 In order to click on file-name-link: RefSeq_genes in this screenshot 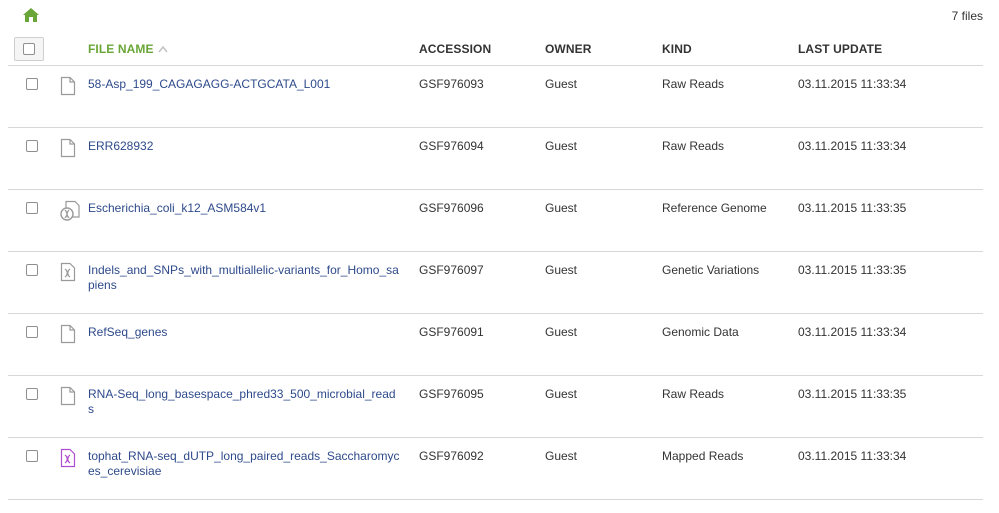, I will do `click(244, 332)`.